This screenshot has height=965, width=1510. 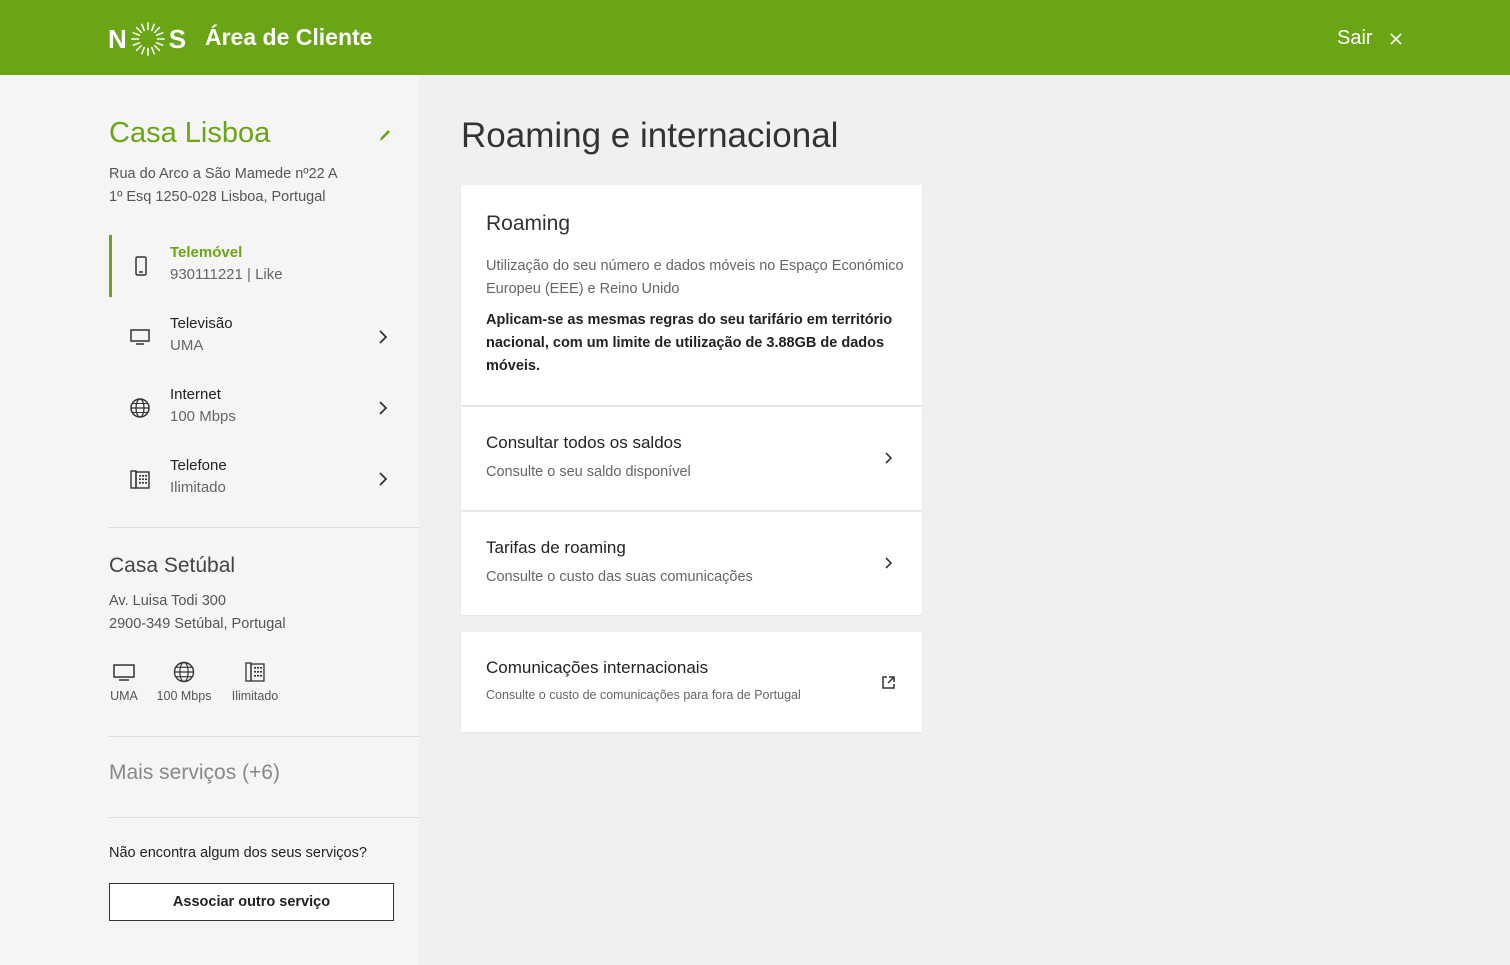 What do you see at coordinates (888, 682) in the screenshot?
I see `external-link-icon` at bounding box center [888, 682].